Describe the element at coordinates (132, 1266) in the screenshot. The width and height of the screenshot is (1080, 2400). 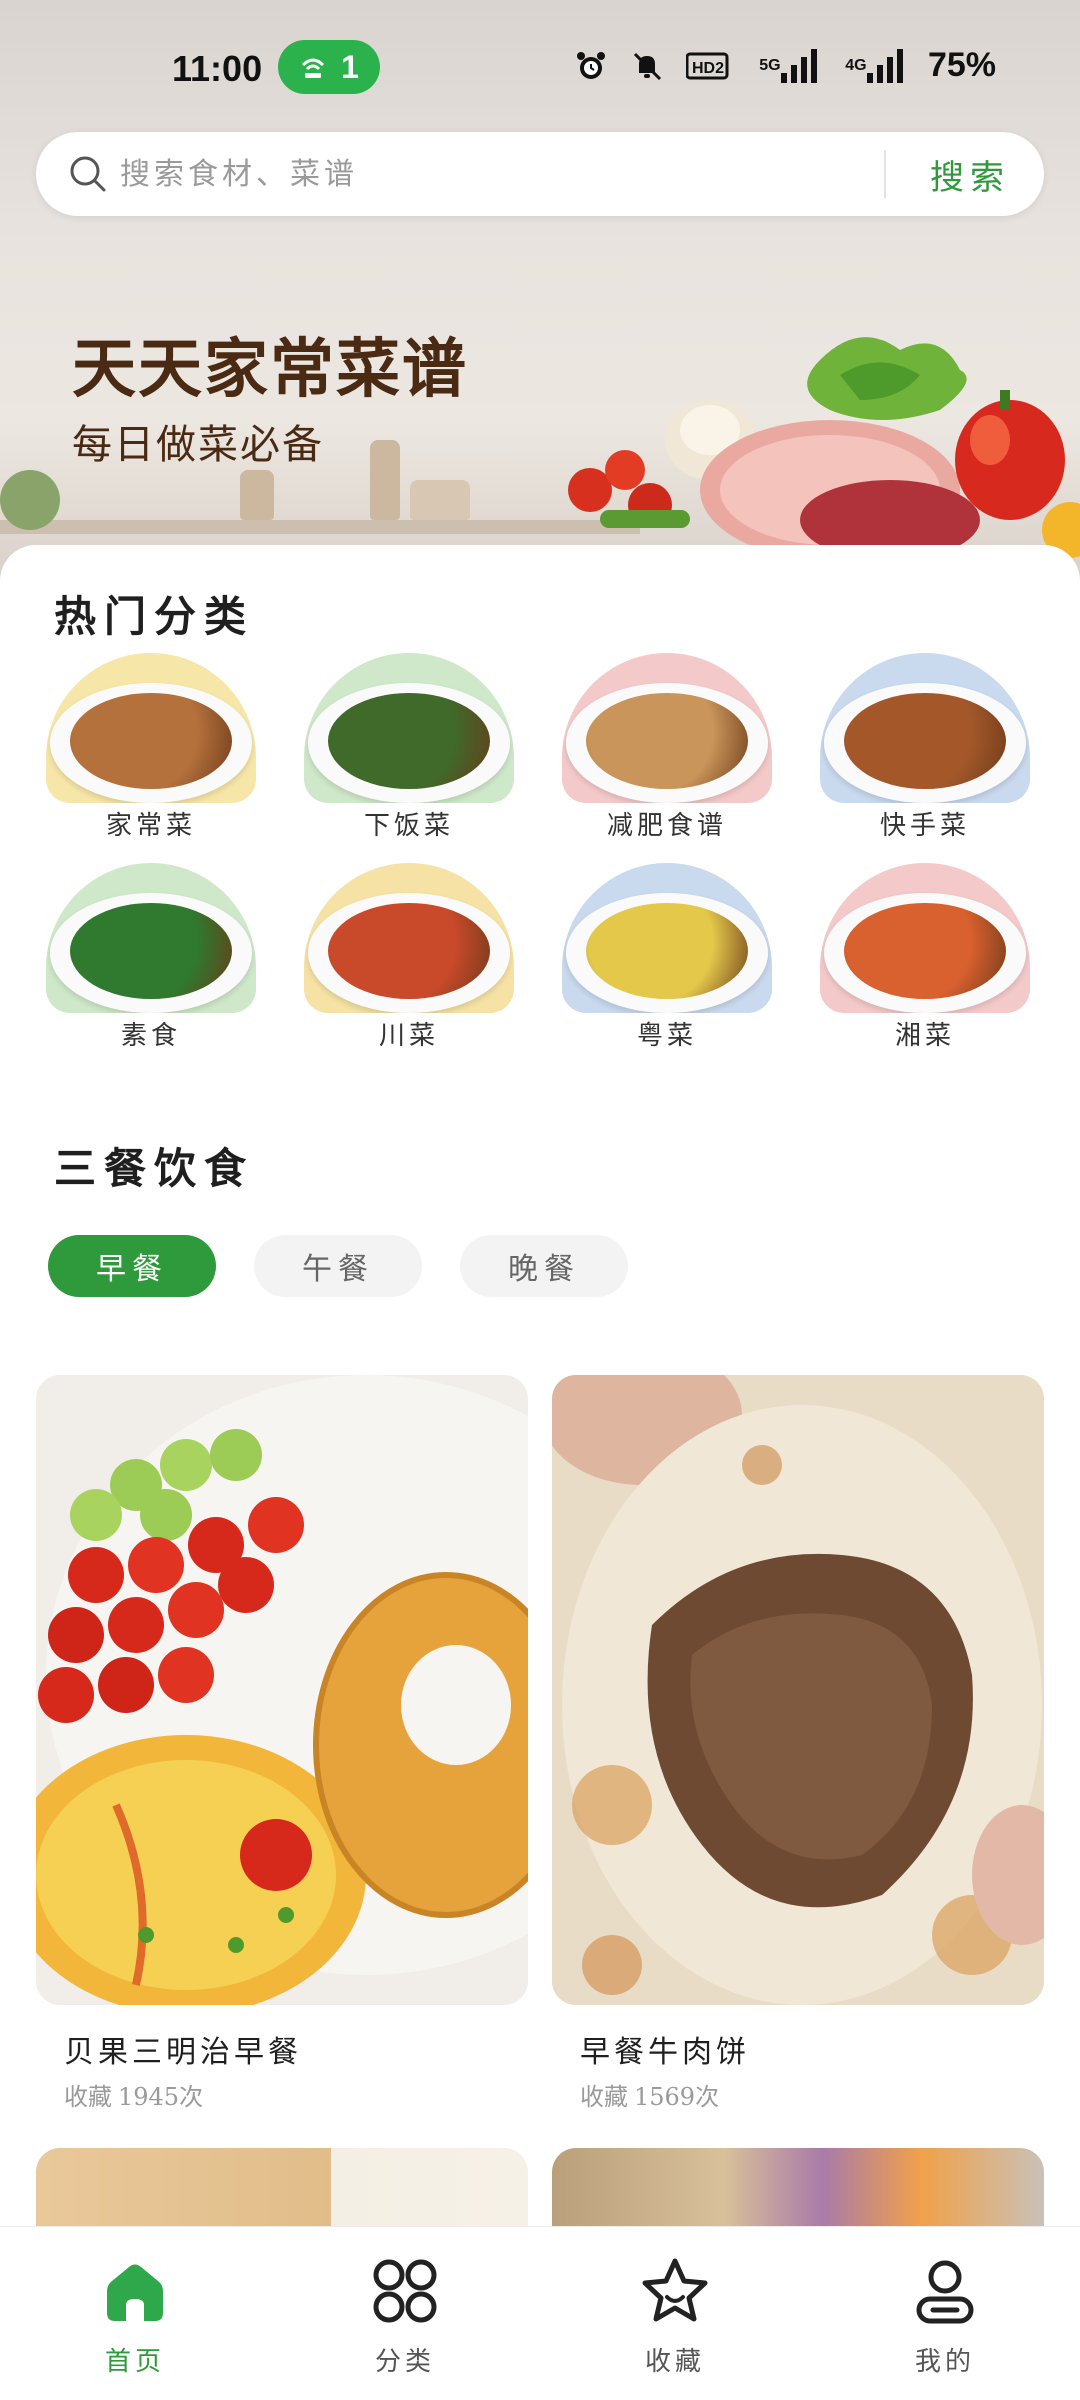
I see `meal-tab: 早餐` at that location.